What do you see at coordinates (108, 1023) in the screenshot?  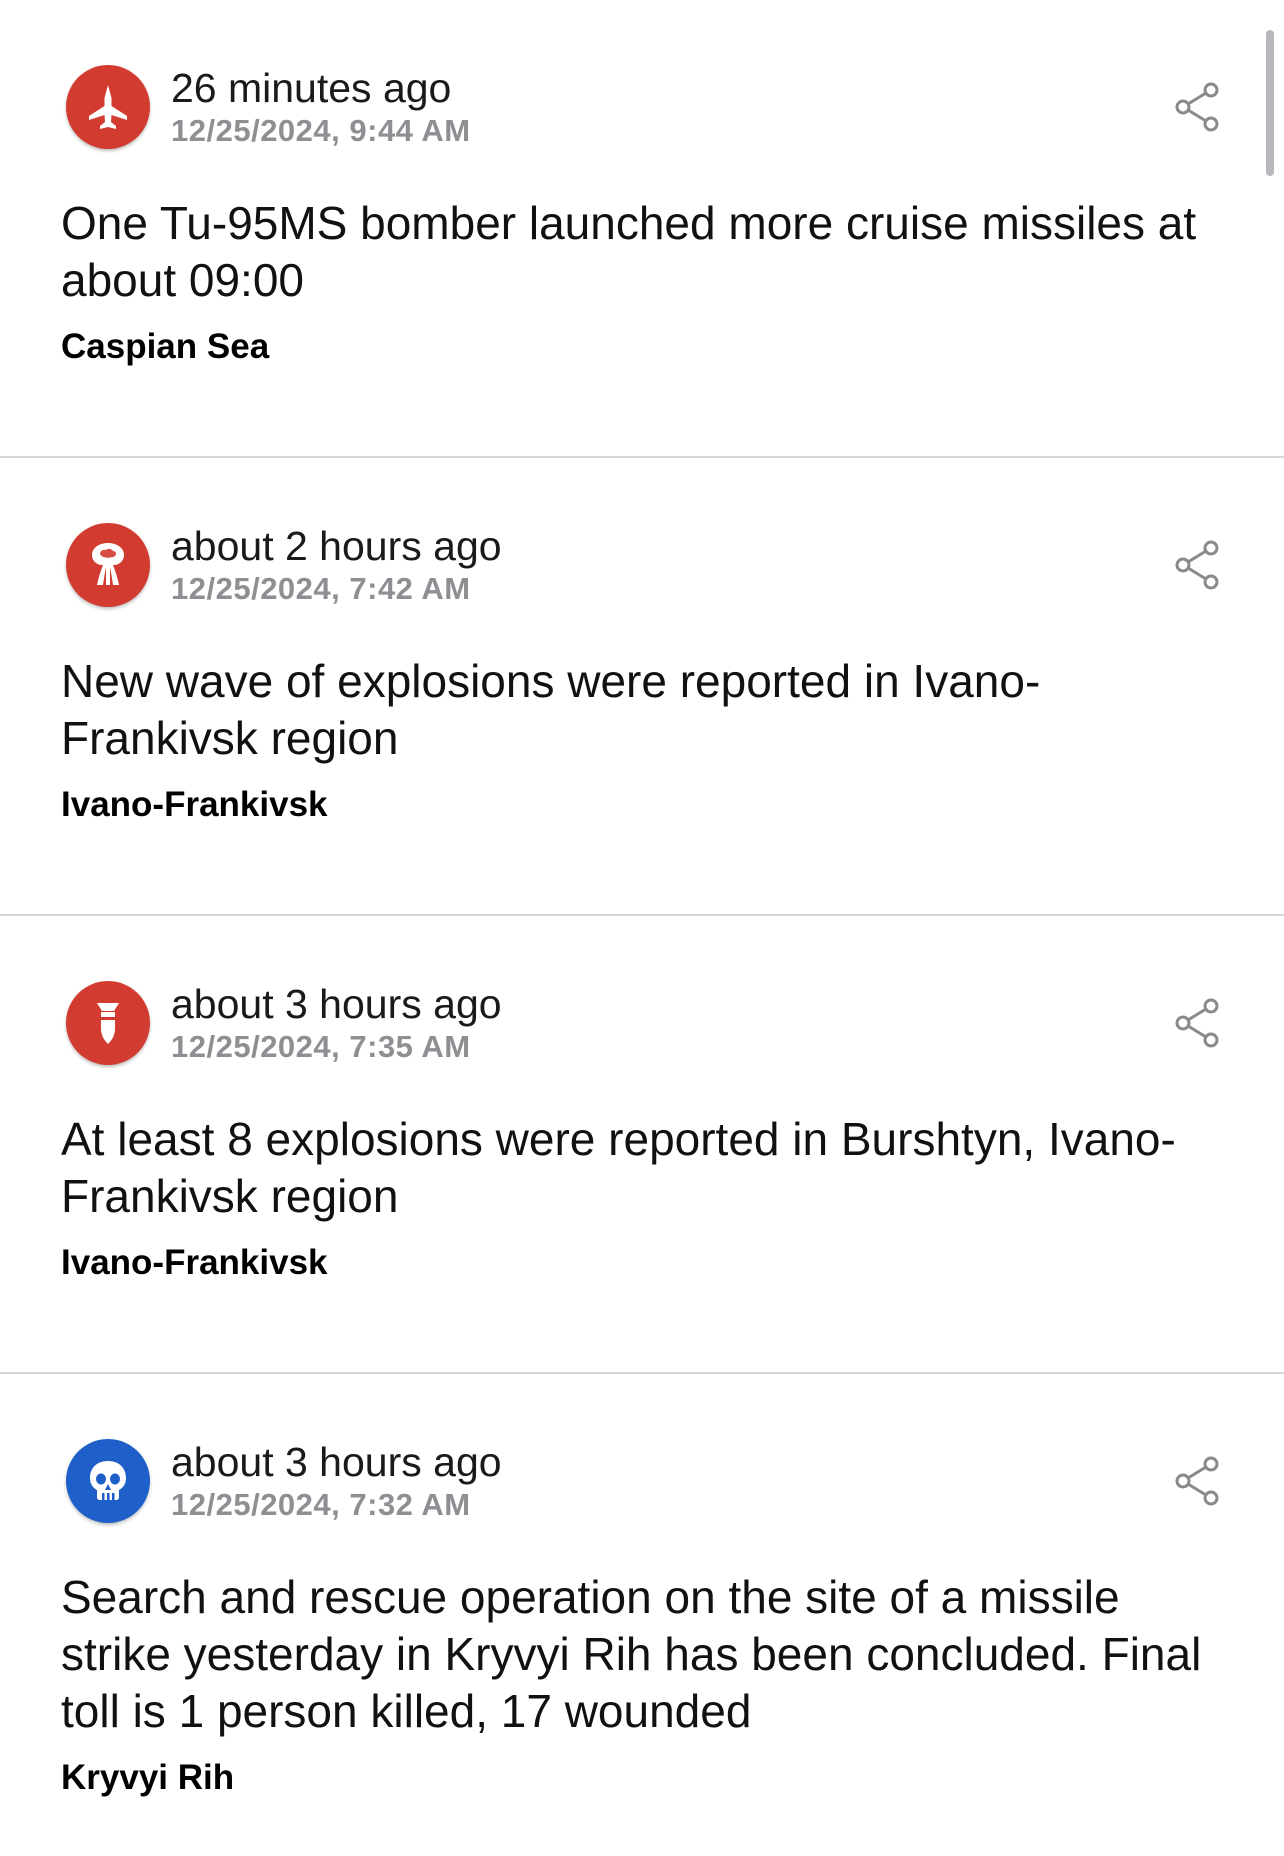 I see `bomb-icon` at bounding box center [108, 1023].